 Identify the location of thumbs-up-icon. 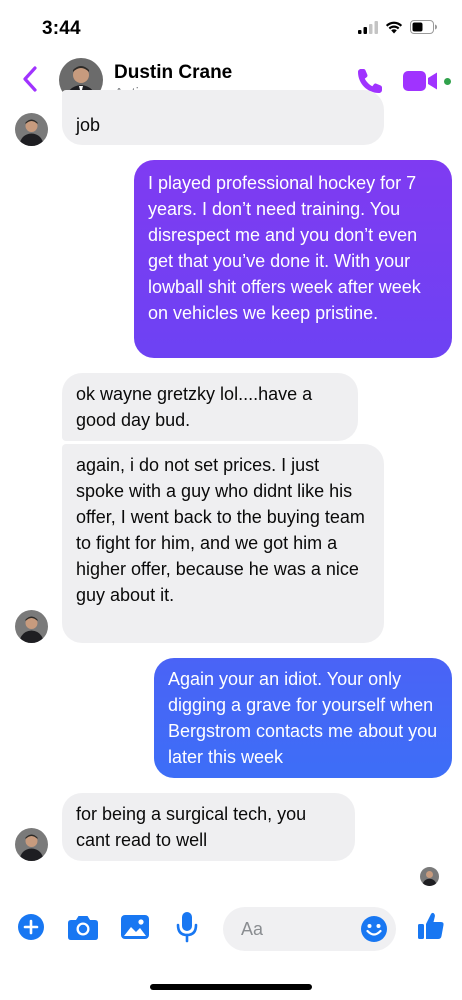
(431, 928).